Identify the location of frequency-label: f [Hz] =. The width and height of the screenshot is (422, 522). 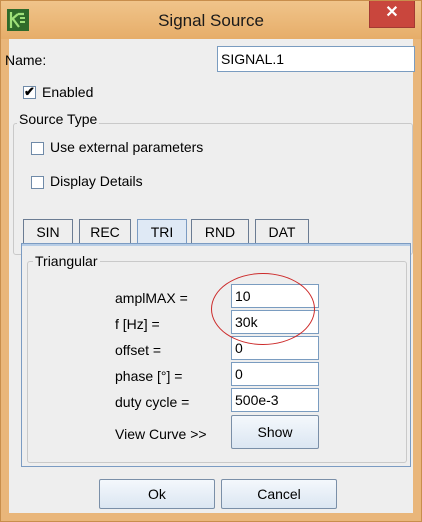
(137, 324).